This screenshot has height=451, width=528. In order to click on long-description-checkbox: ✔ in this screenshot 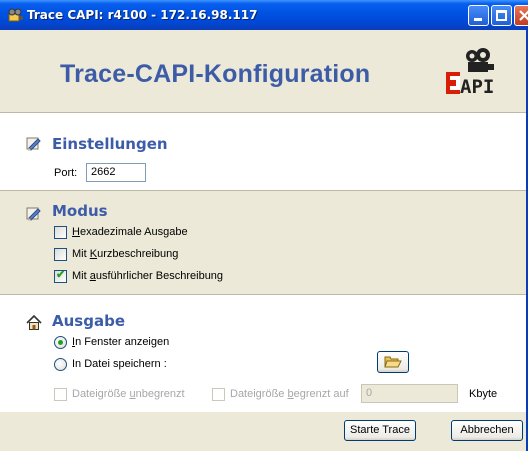, I will do `click(60, 276)`.